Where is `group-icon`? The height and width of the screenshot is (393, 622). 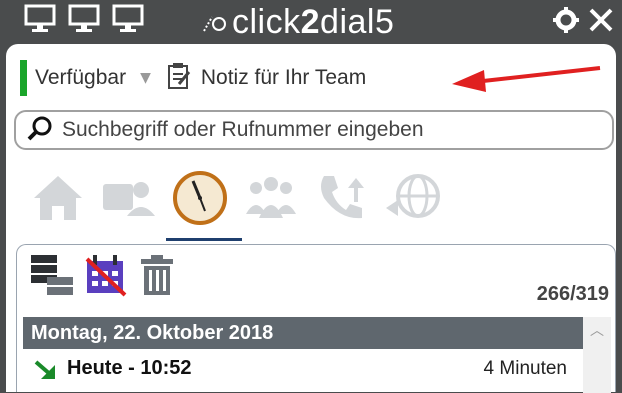 group-icon is located at coordinates (271, 197).